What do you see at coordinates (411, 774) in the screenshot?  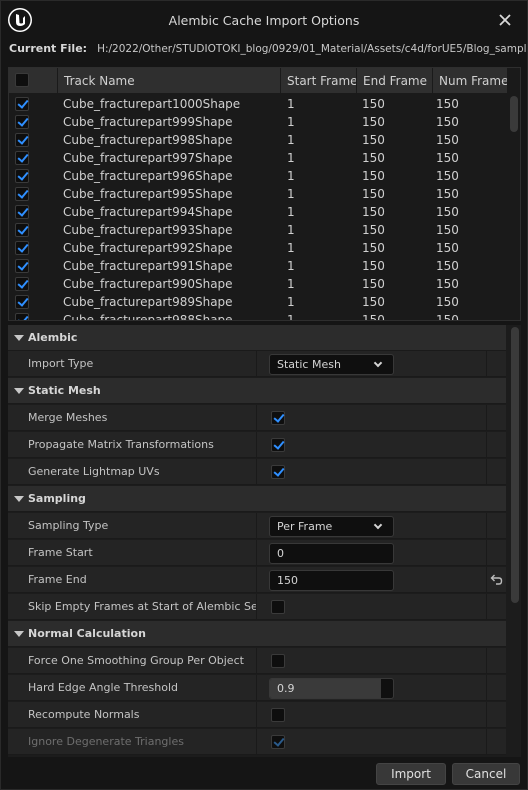 I see `import-button: Import` at bounding box center [411, 774].